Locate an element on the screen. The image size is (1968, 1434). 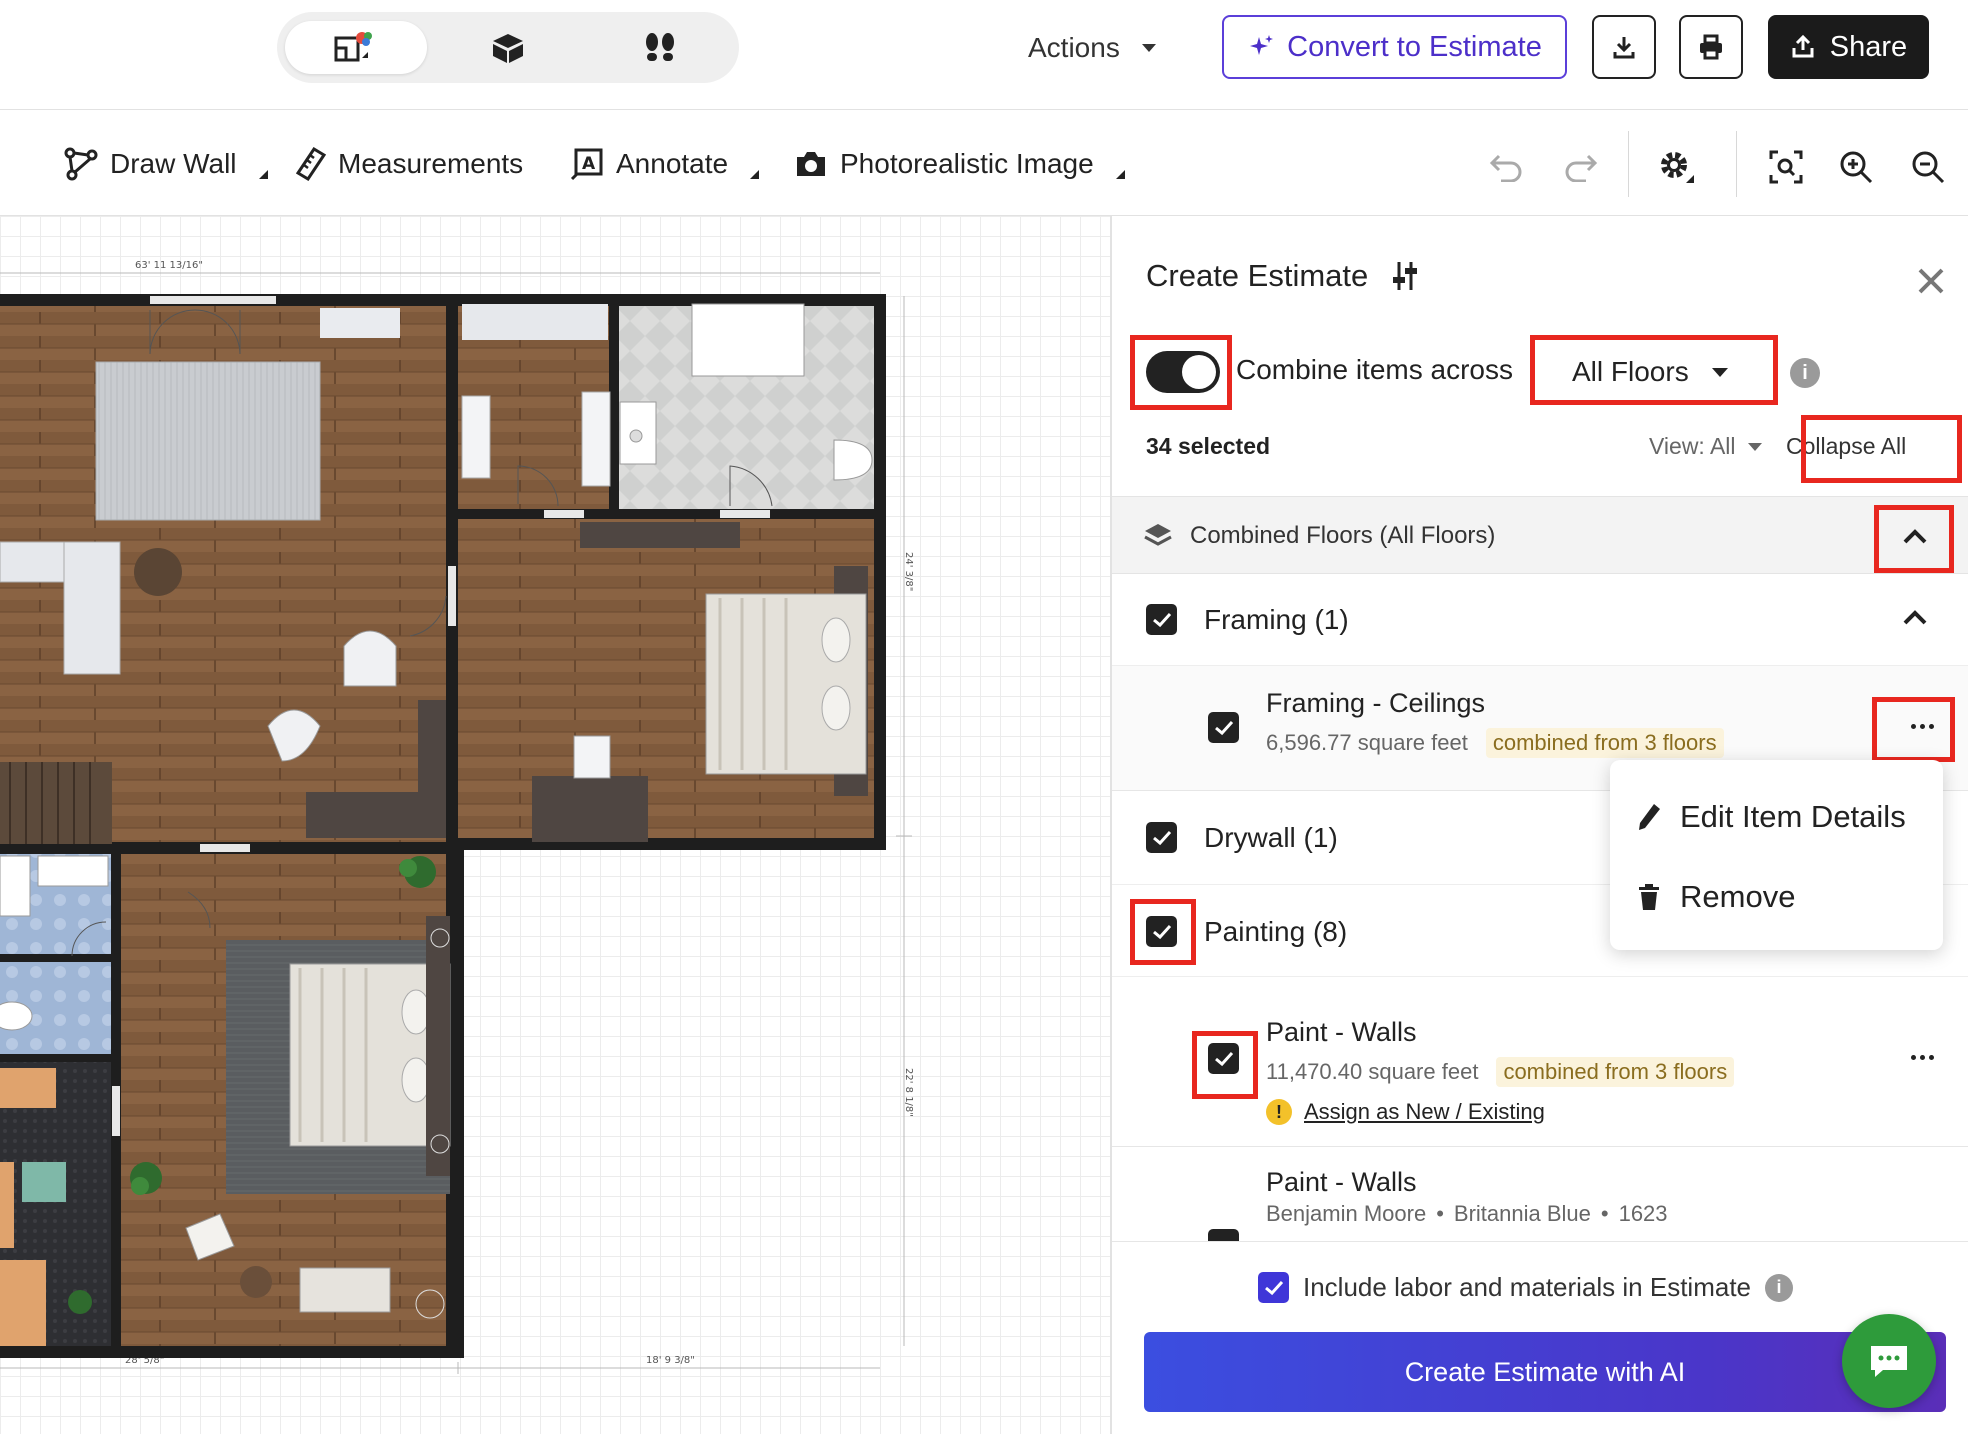
item-options-menu: Edit Item Details Remove is located at coordinates (1776, 855).